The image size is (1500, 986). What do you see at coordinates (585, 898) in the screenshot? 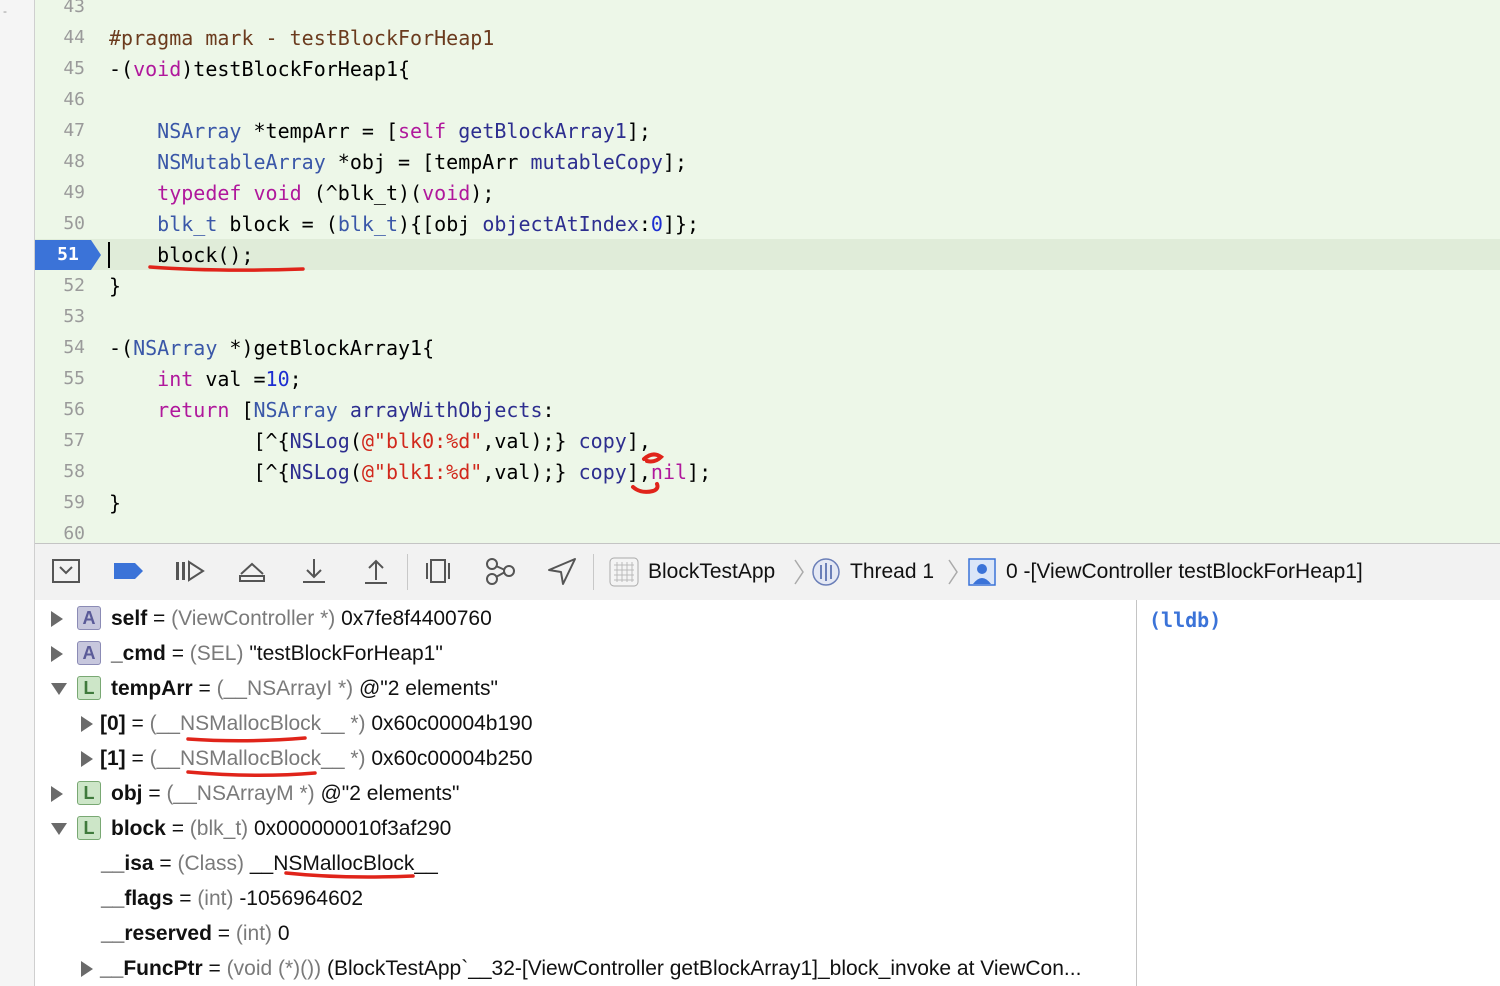
I see `variable-row: __flags = (int) -1056964602` at bounding box center [585, 898].